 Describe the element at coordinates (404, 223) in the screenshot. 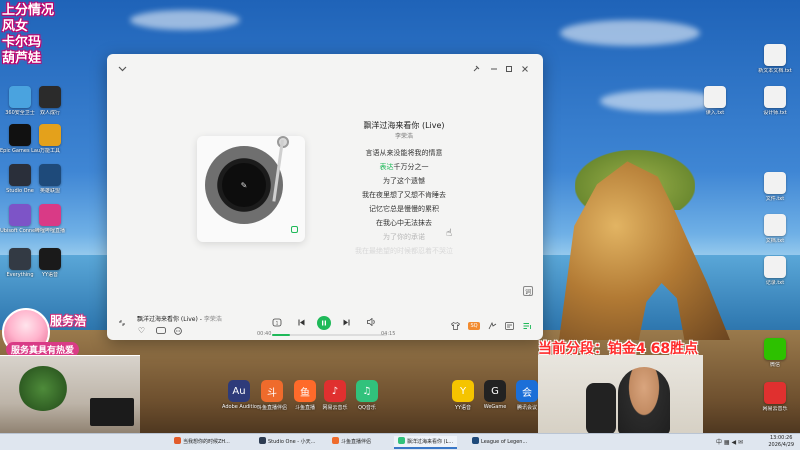

I see `lyric-line: 在我心中无法抹去` at that location.